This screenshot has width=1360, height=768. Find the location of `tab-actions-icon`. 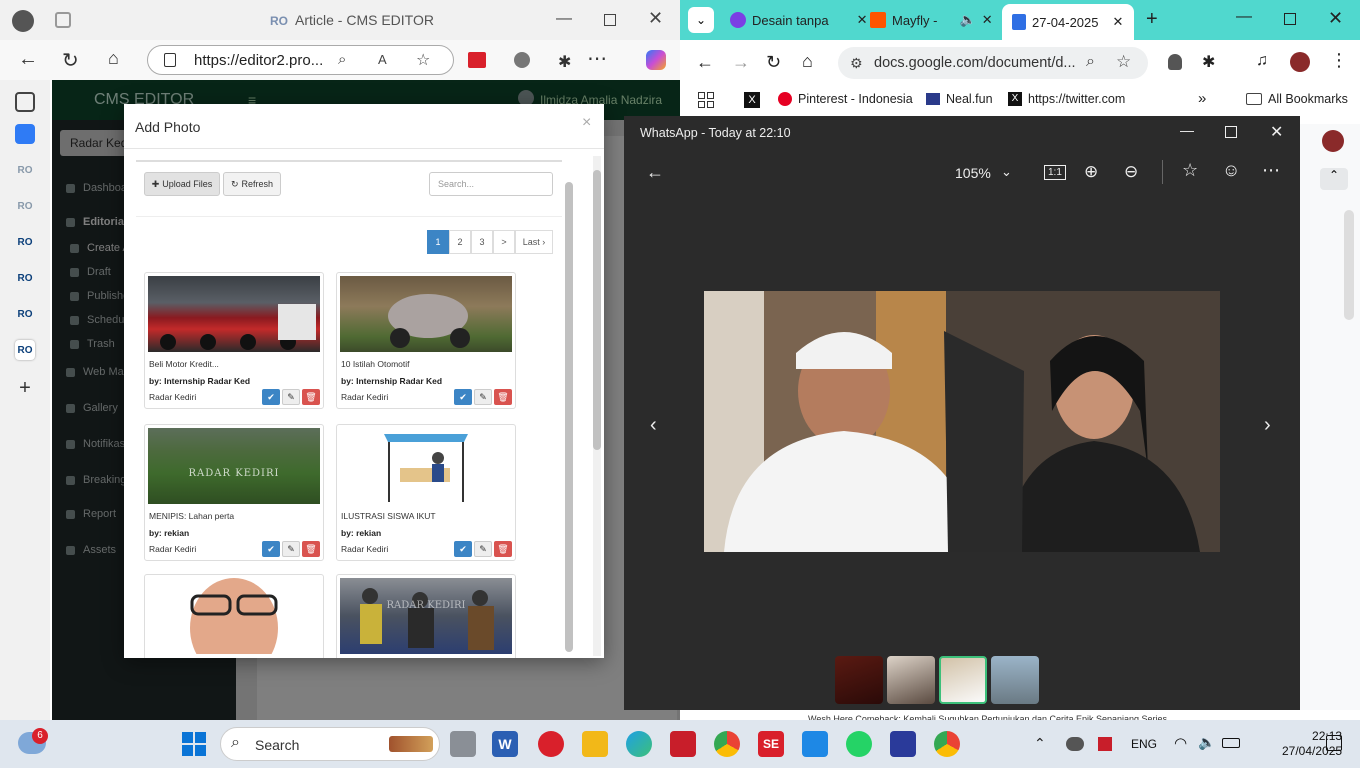

tab-actions-icon is located at coordinates (63, 20).